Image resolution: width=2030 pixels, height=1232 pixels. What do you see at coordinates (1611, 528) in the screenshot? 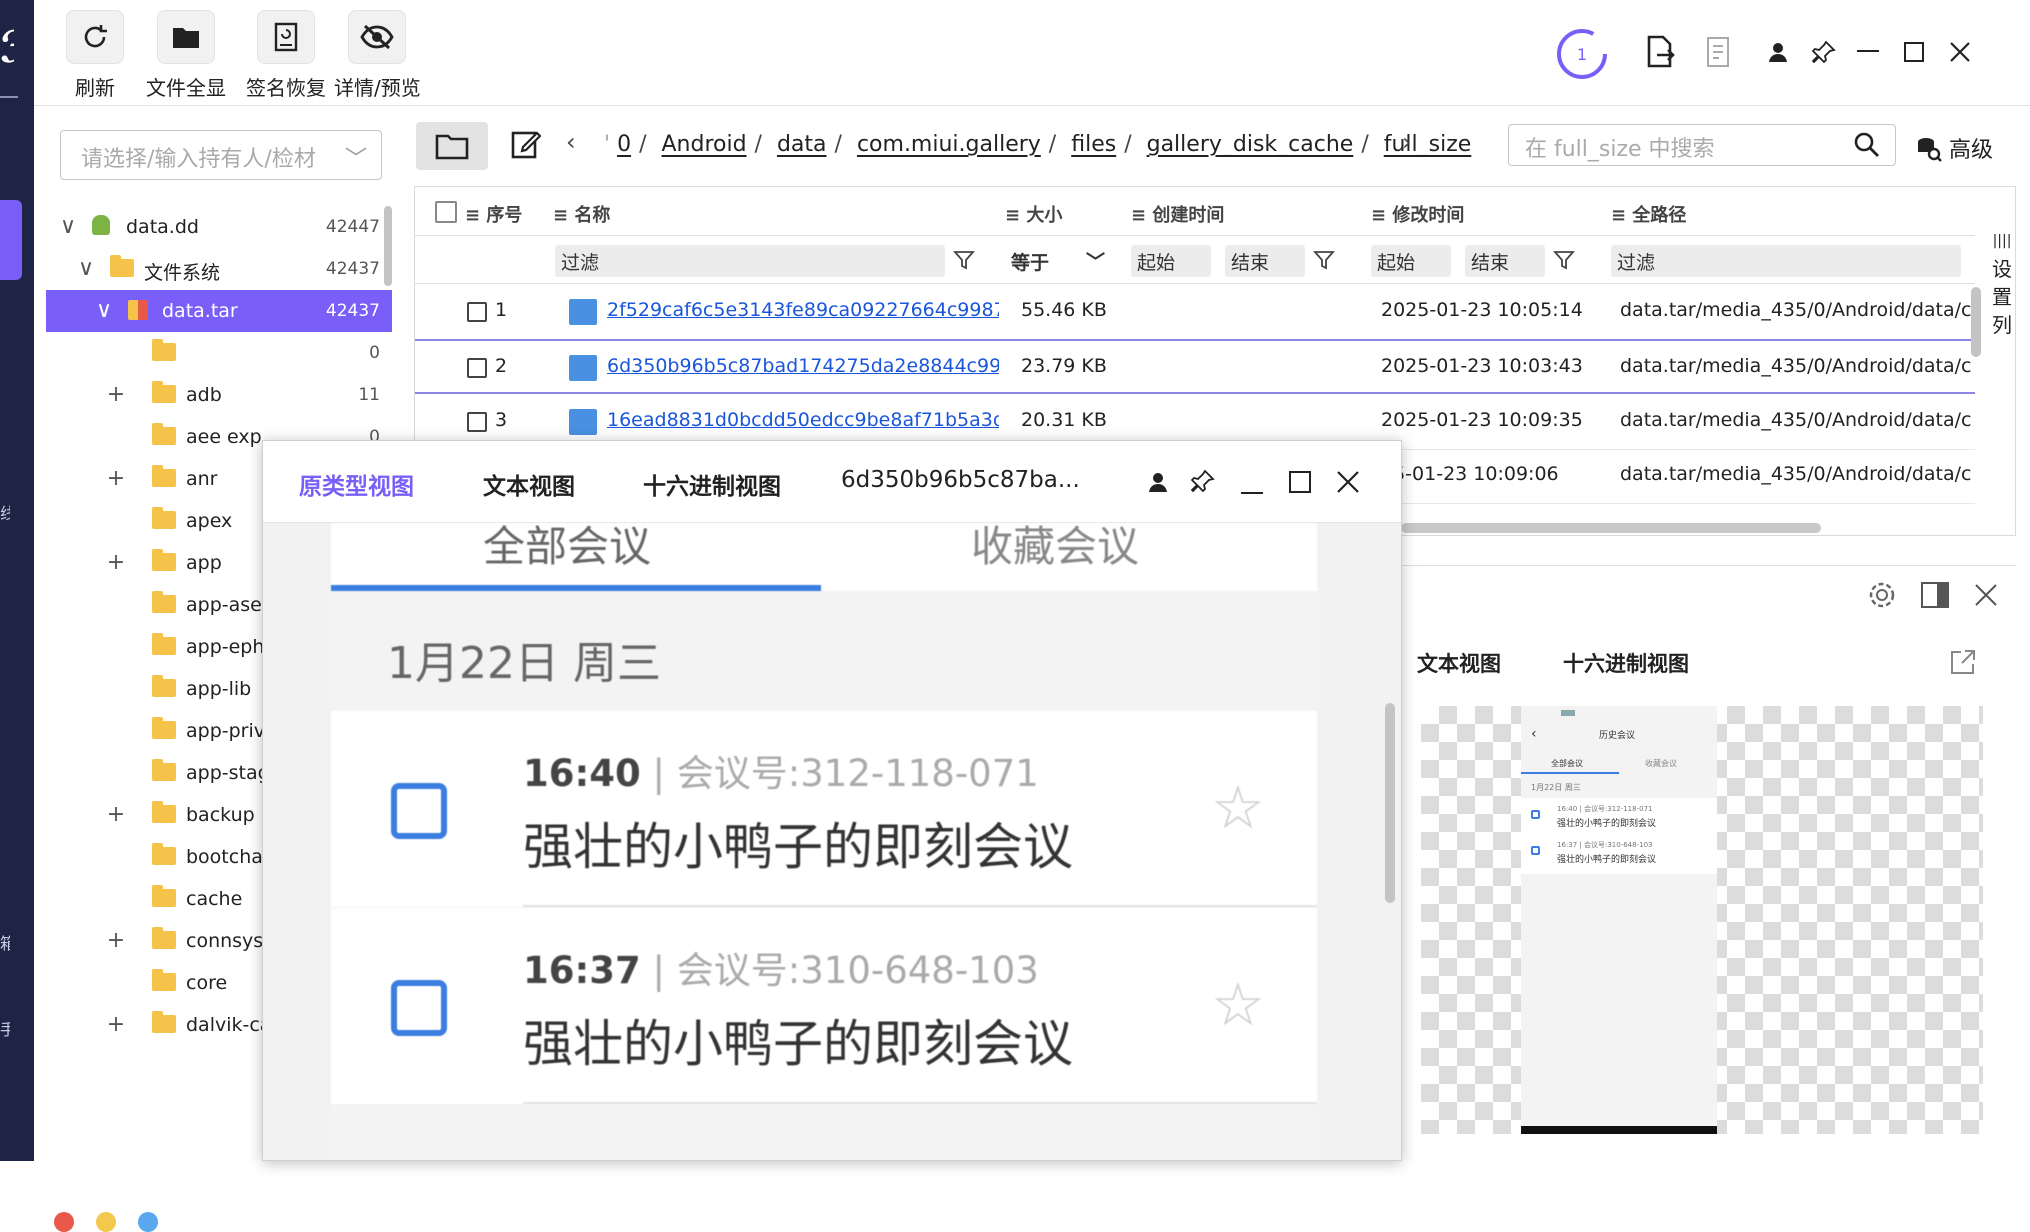
I see `table-horizontal-scrollbar` at bounding box center [1611, 528].